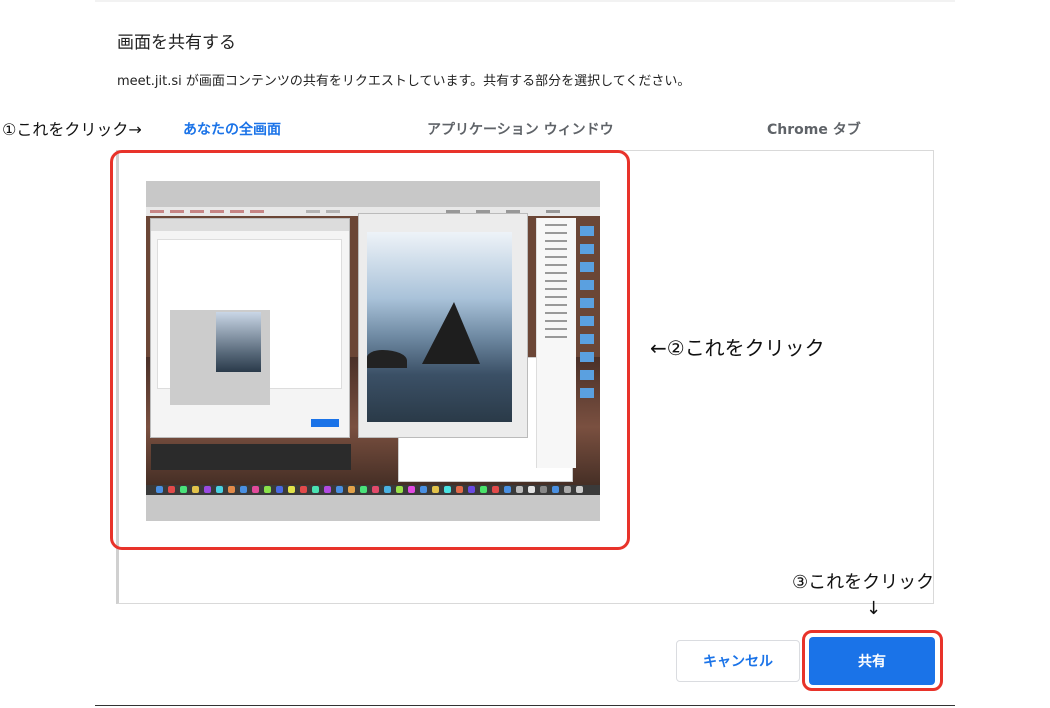  What do you see at coordinates (863, 582) in the screenshot?
I see `annotation-step3: ③これをクリック` at bounding box center [863, 582].